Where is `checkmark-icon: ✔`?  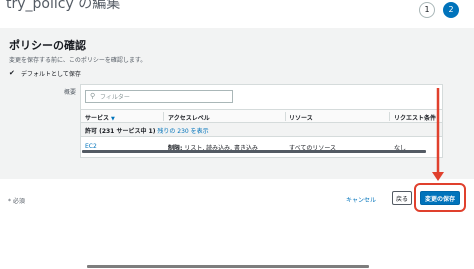 checkmark-icon: ✔ is located at coordinates (12, 73).